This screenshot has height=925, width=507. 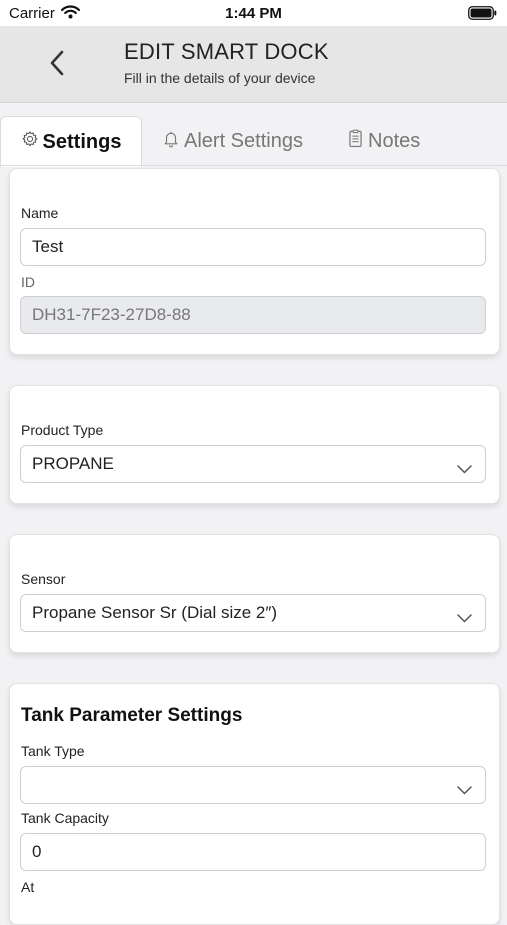 What do you see at coordinates (32, 142) in the screenshot?
I see `gear-icon` at bounding box center [32, 142].